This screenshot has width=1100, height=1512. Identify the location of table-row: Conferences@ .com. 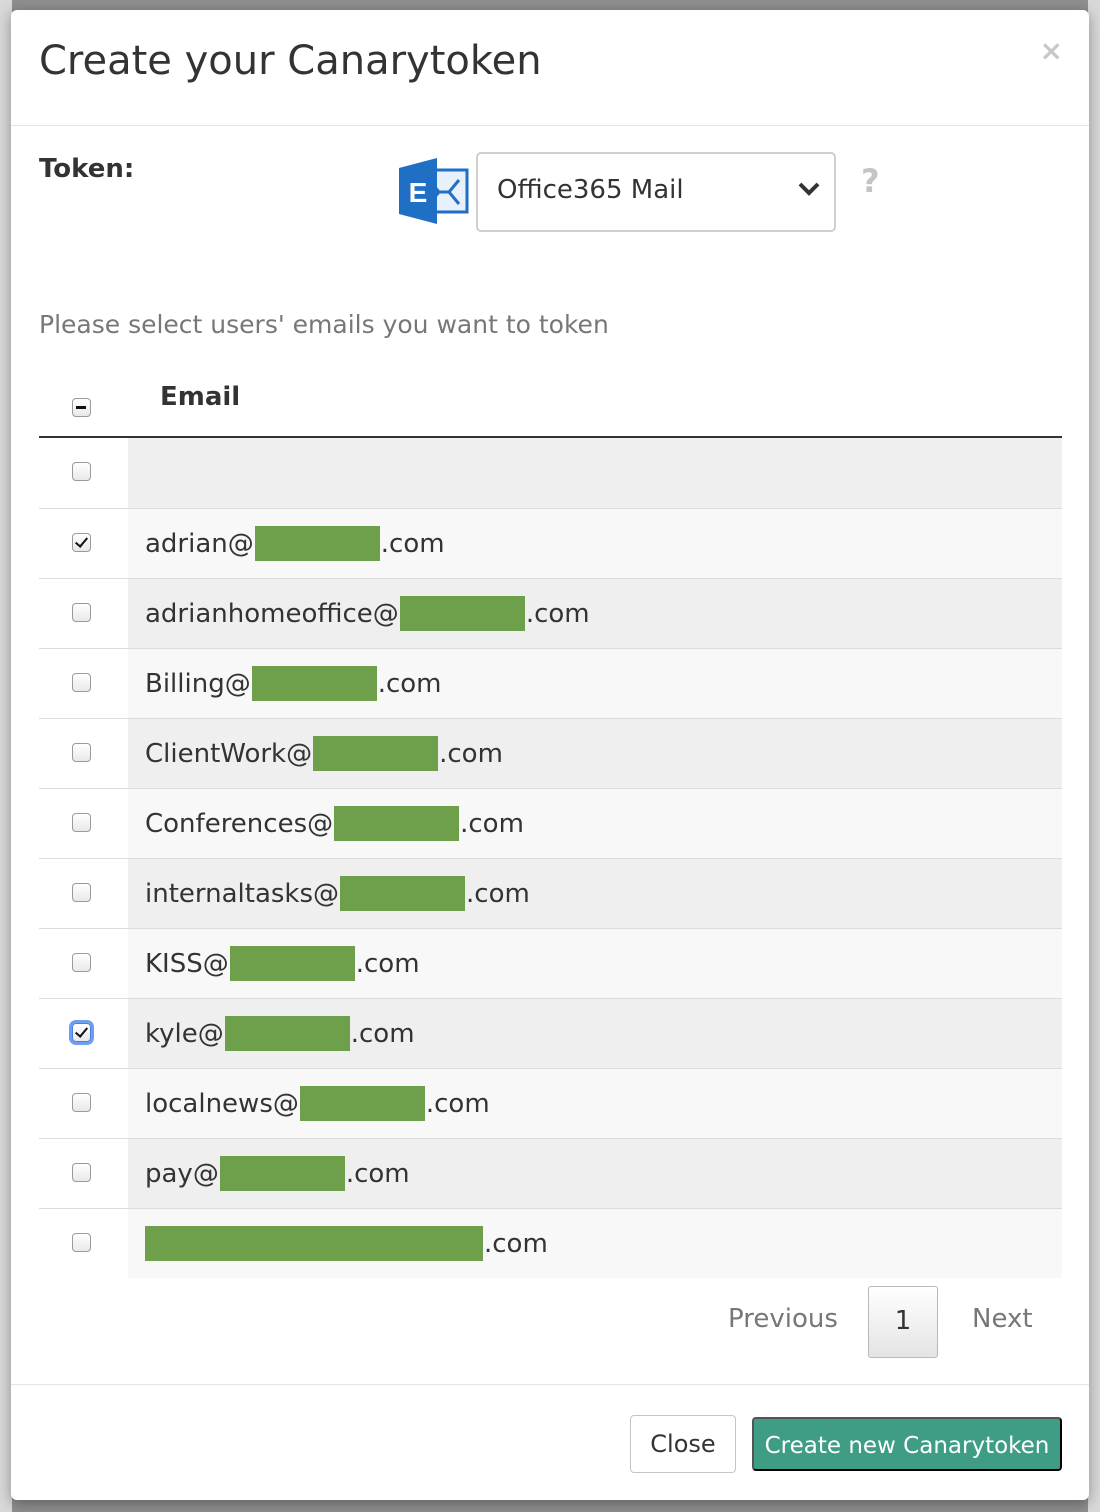
(550, 823).